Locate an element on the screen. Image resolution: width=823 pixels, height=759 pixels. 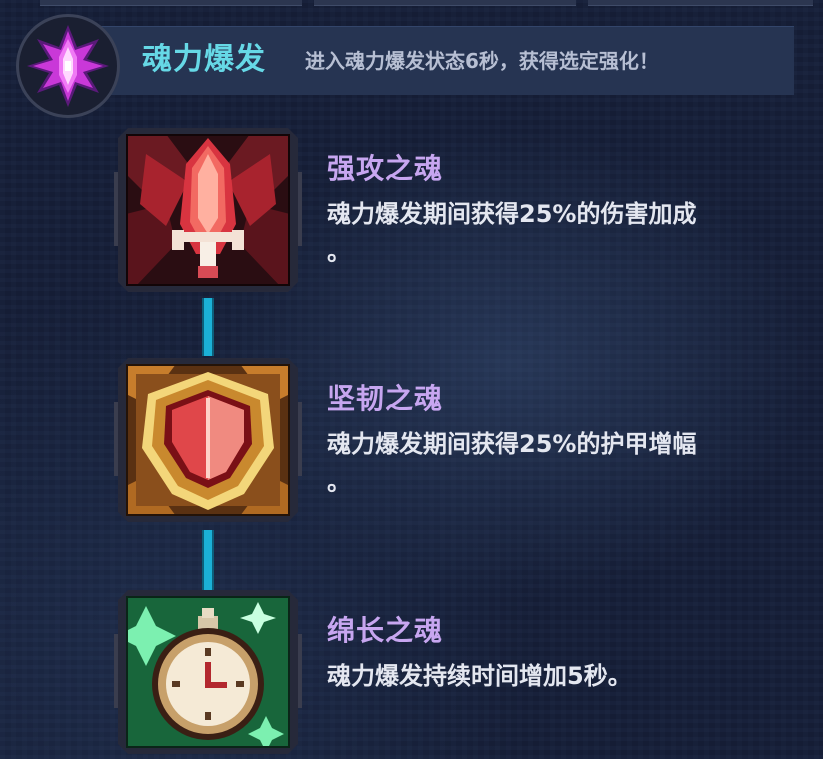
talent-description-text: 魂力爆发期间获得25%的护甲增幅 is located at coordinates (512, 444).